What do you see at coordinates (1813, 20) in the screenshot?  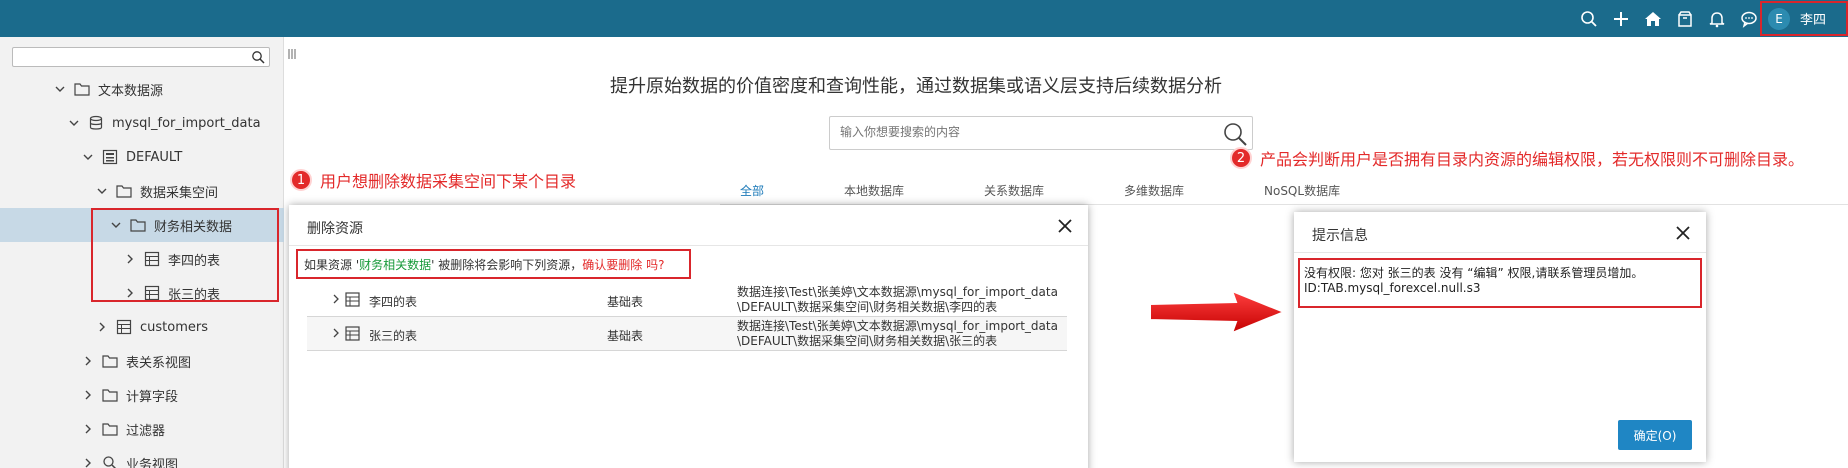 I see `user-name: 李四` at bounding box center [1813, 20].